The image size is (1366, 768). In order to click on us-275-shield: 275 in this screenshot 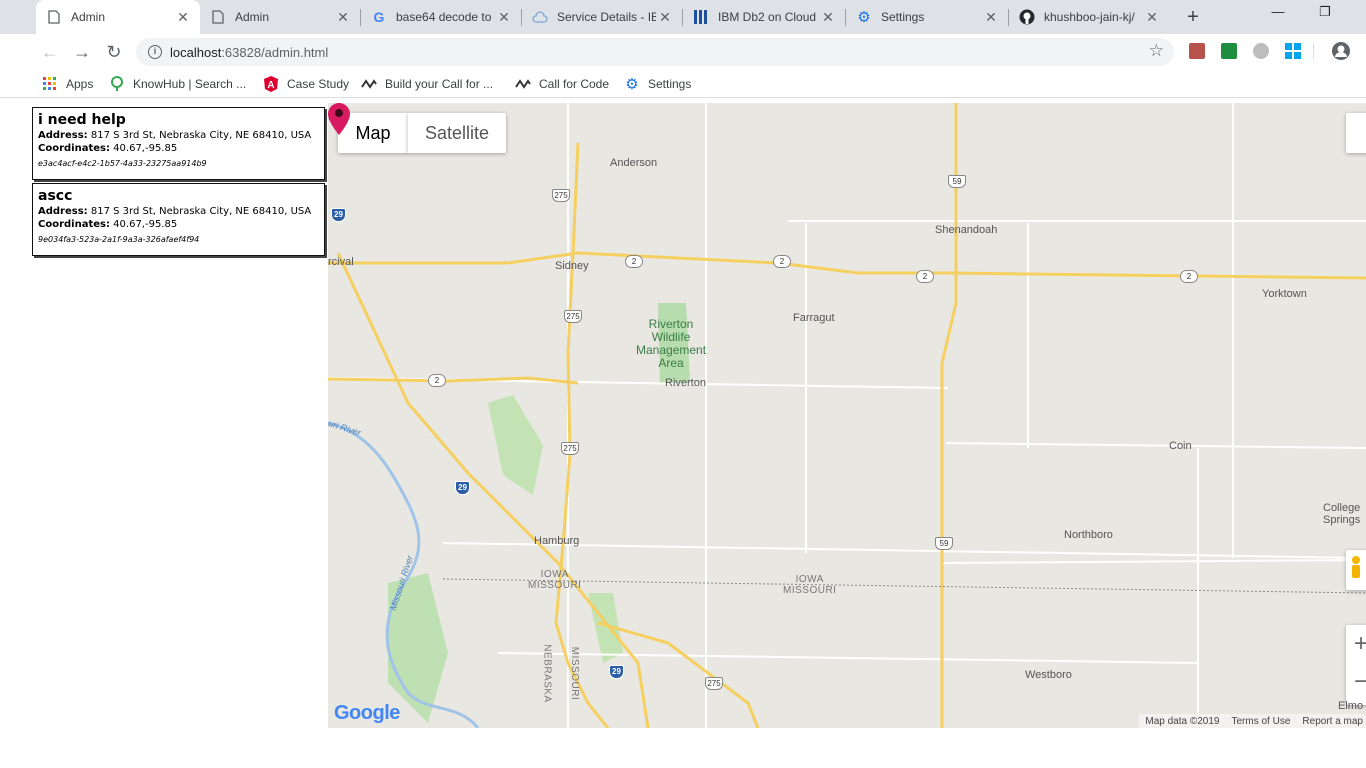, I will do `click(573, 316)`.